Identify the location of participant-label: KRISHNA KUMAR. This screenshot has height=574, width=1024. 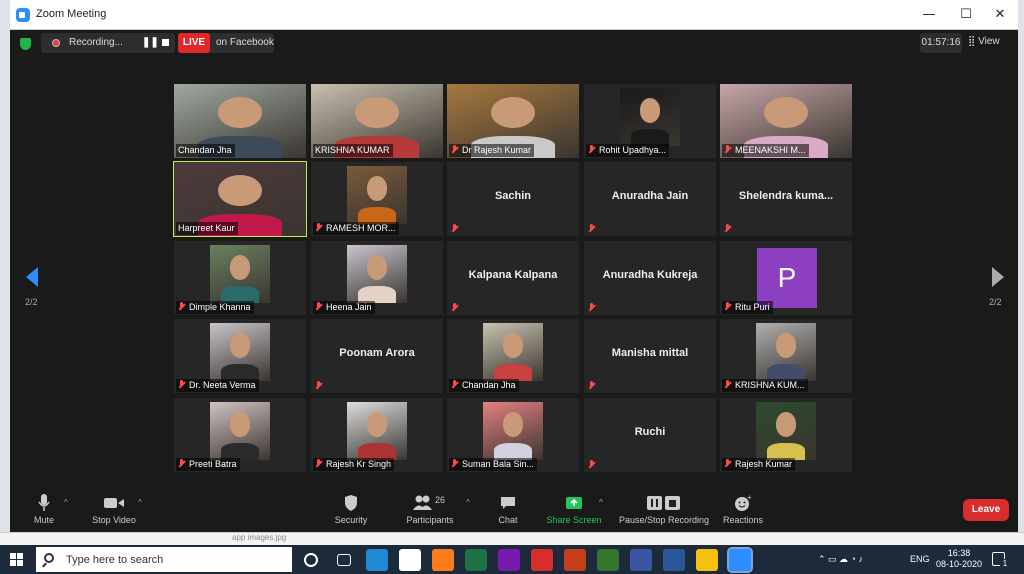
(353, 150).